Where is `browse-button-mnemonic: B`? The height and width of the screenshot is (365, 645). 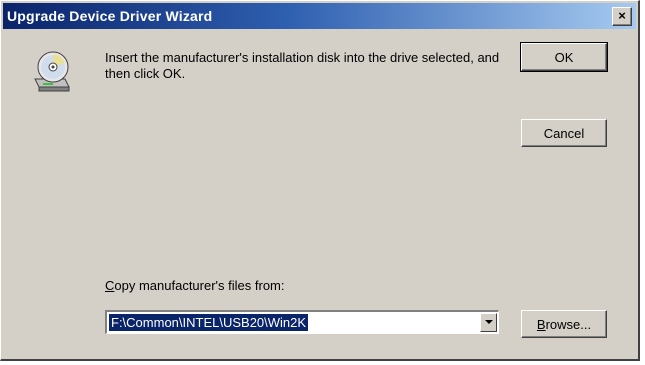
browse-button-mnemonic: B is located at coordinates (541, 324).